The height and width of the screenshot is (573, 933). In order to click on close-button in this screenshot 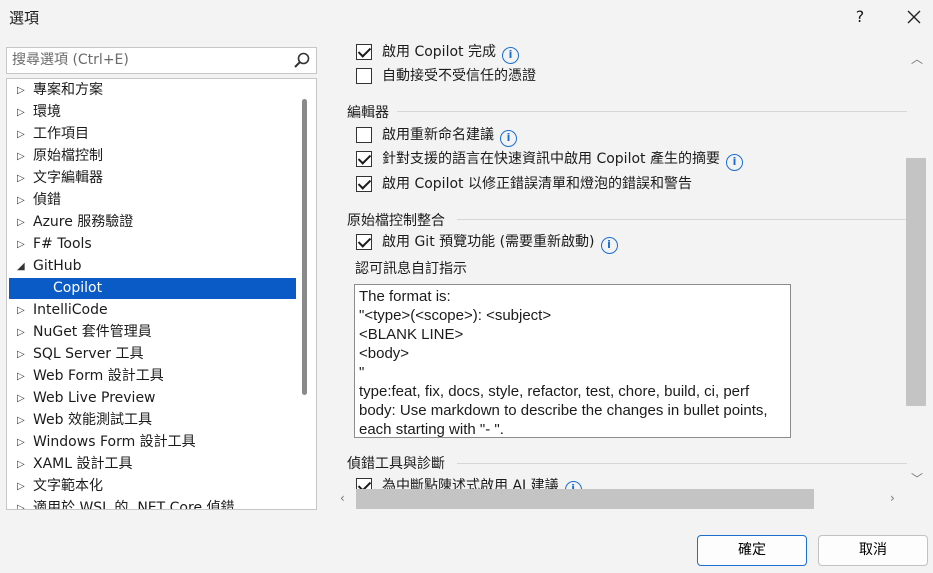, I will do `click(914, 18)`.